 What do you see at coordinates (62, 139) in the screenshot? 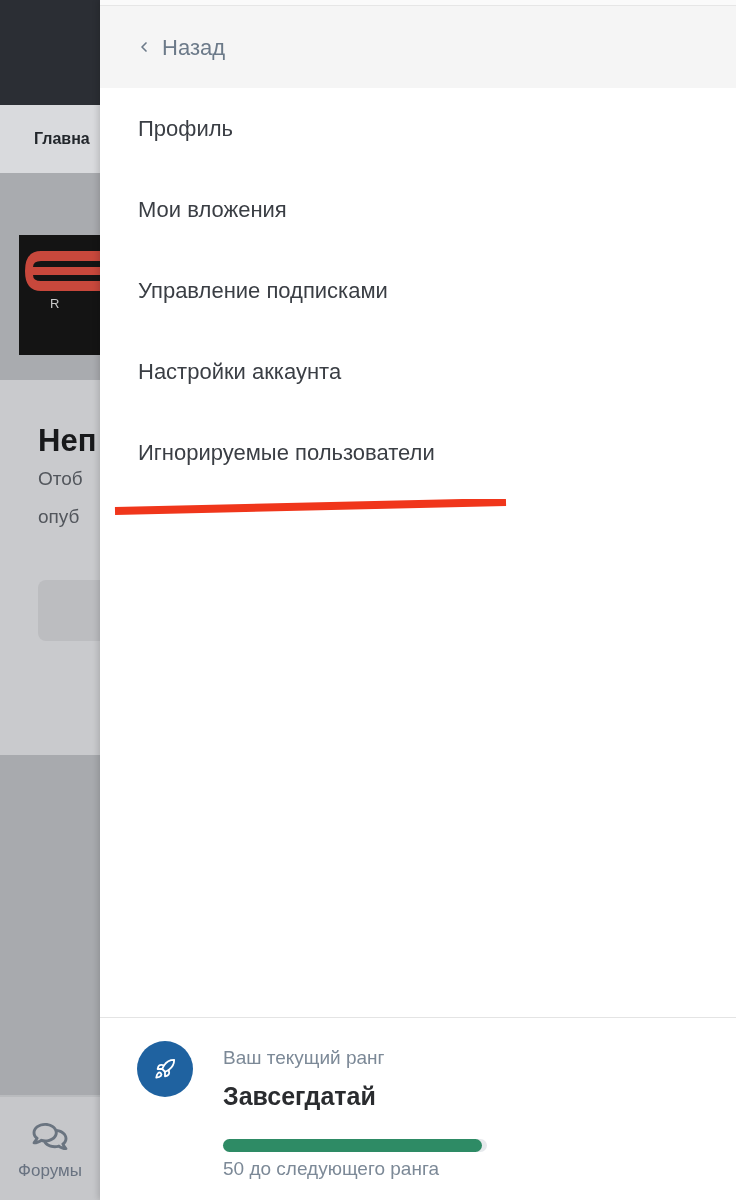
I see `nav-tab: Главна` at bounding box center [62, 139].